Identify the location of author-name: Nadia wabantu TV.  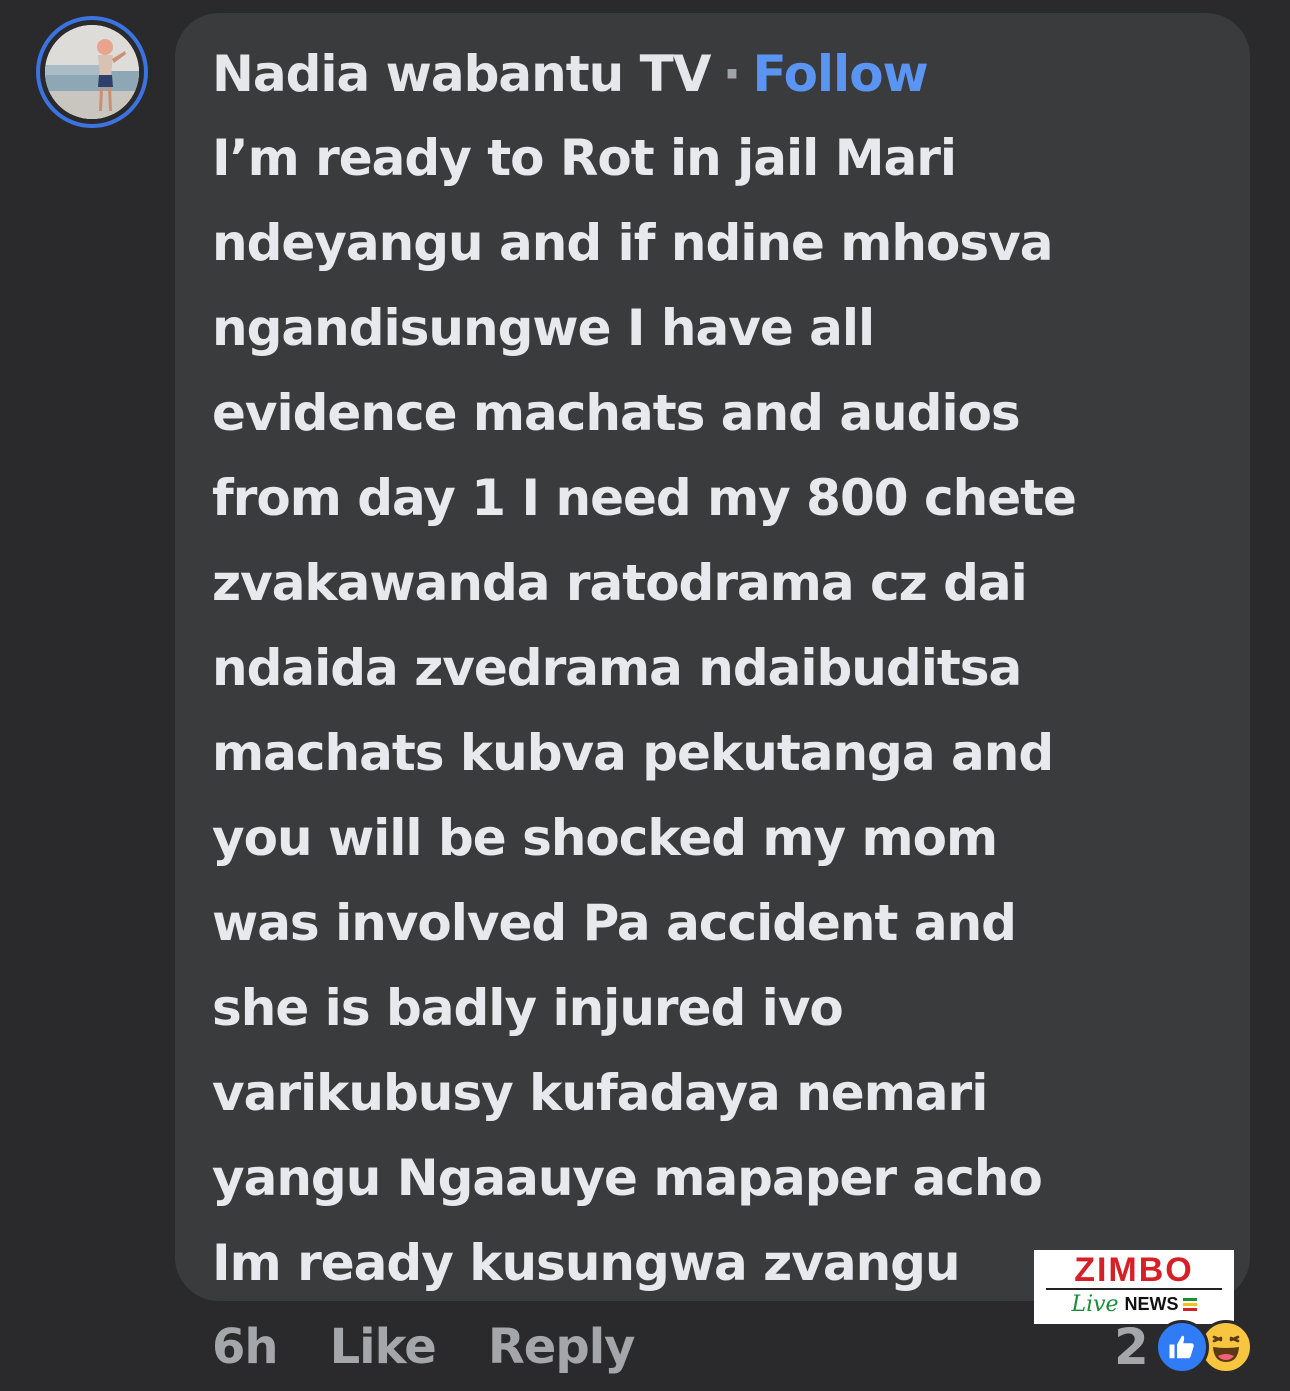
(461, 74).